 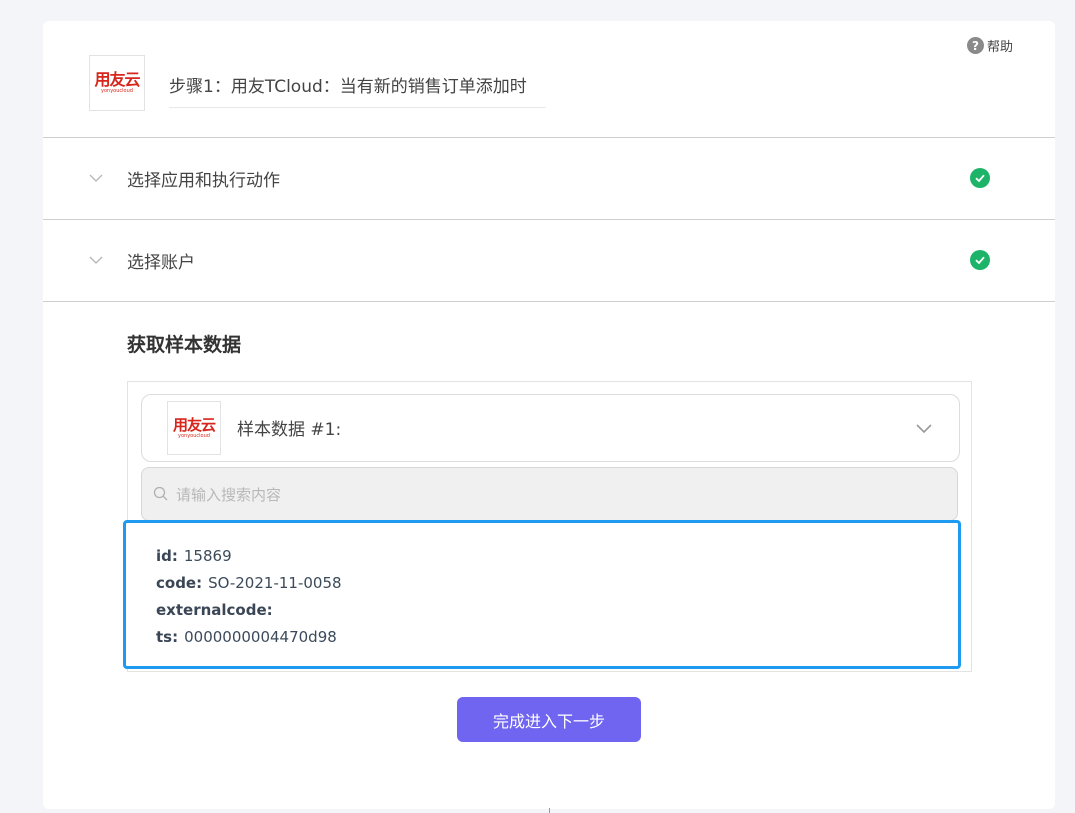 What do you see at coordinates (556, 495) in the screenshot?
I see `search-input` at bounding box center [556, 495].